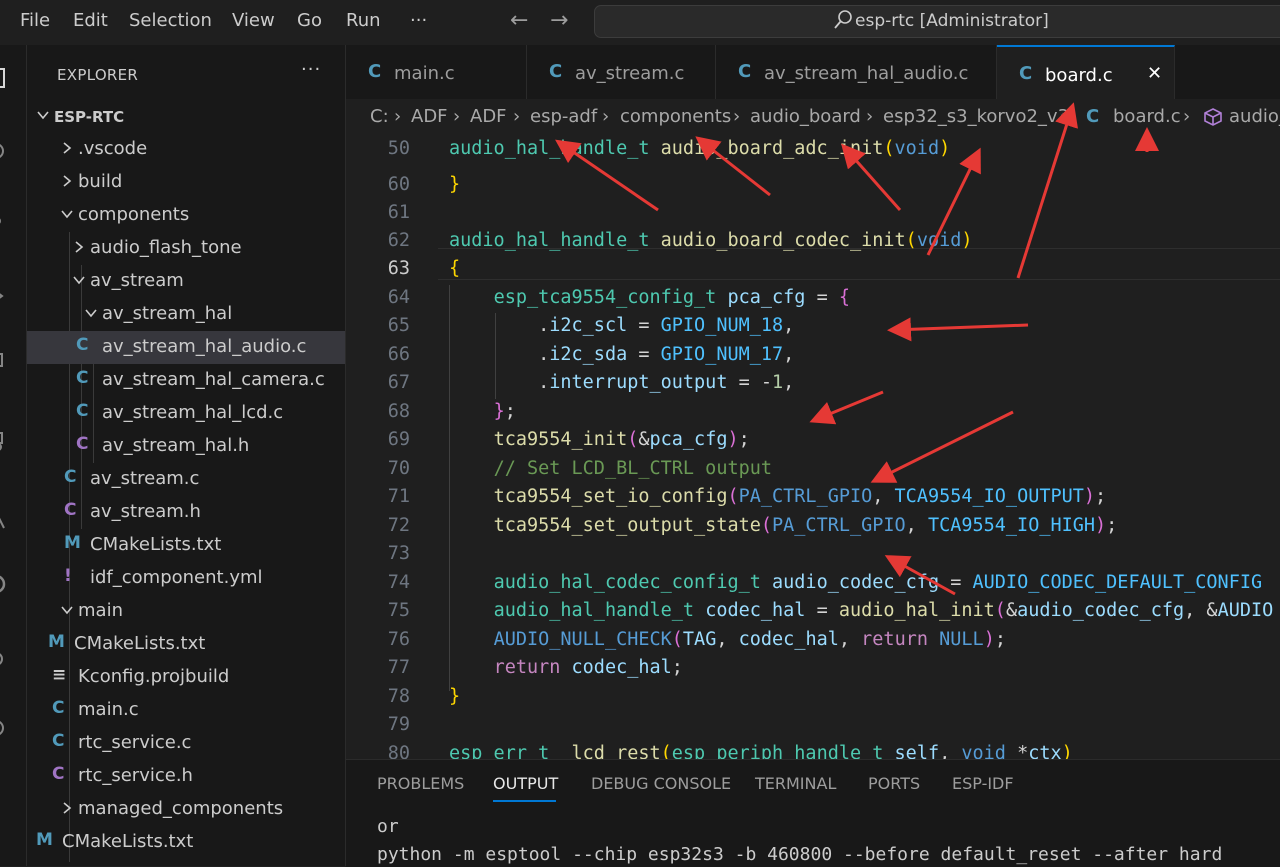 The image size is (1280, 867). Describe the element at coordinates (976, 116) in the screenshot. I see `breadcrumb-item: esp32_s3_korvo2_v3` at that location.